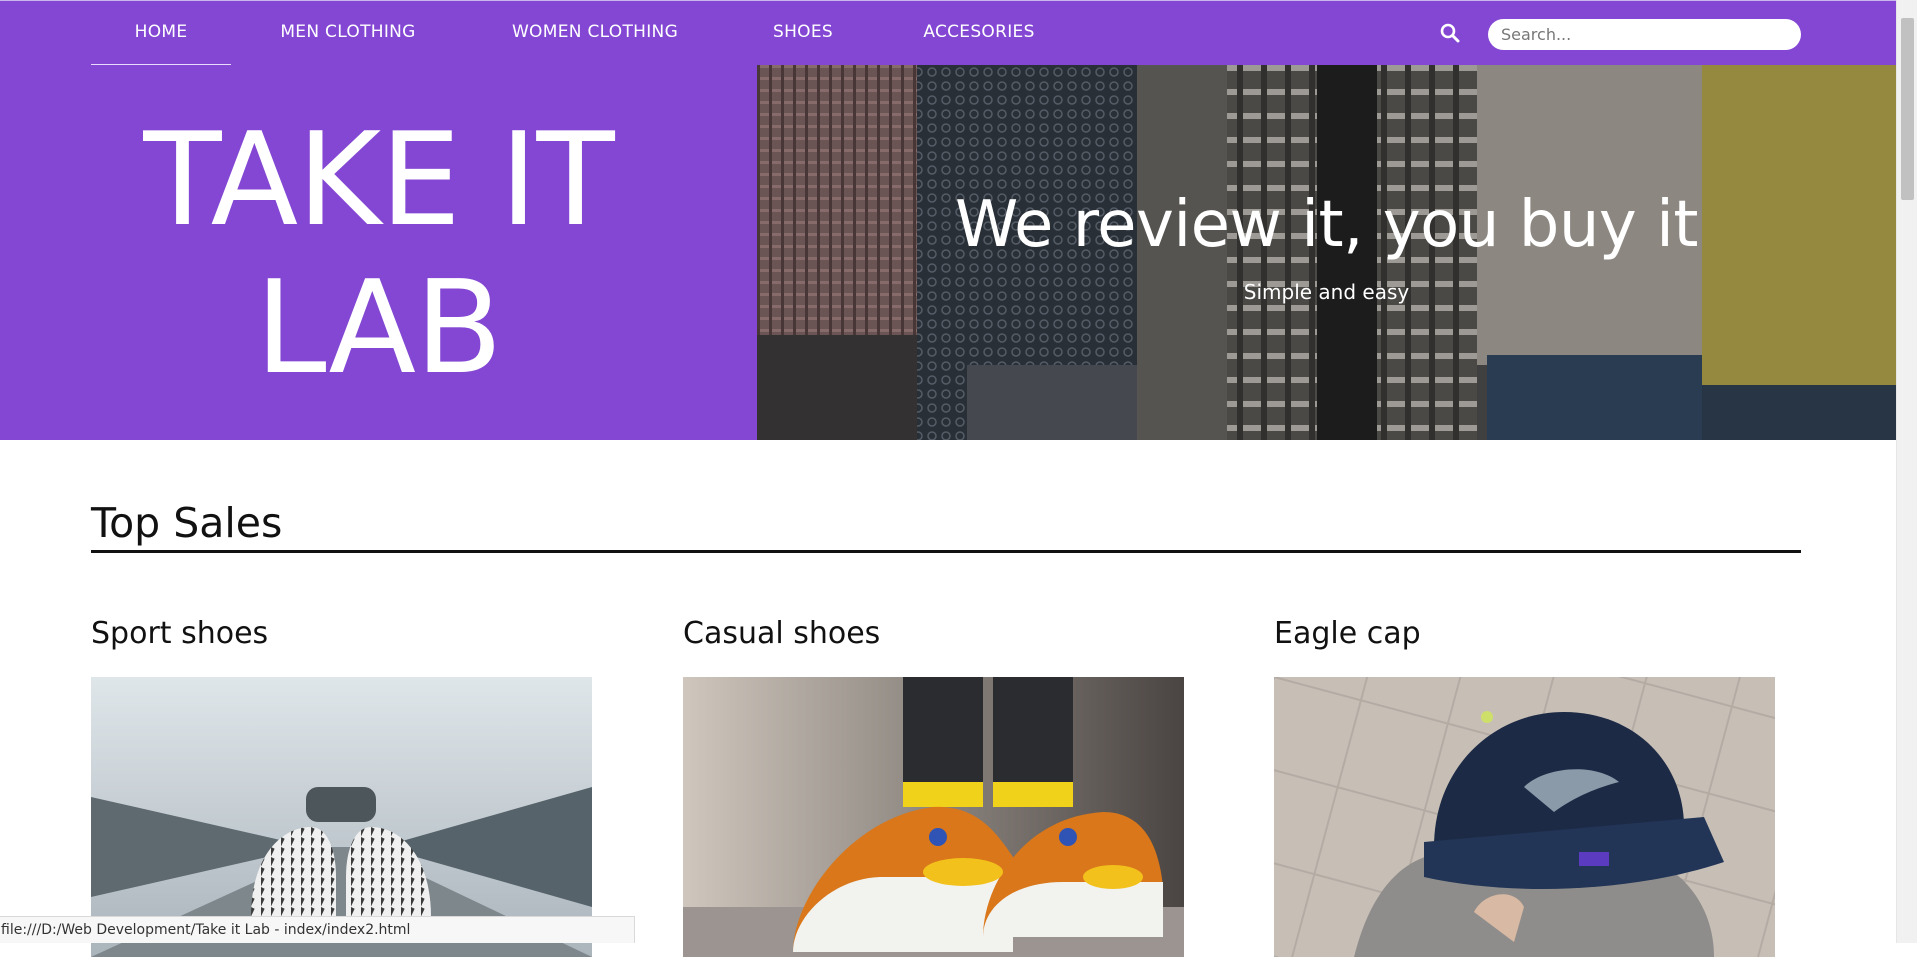 The image size is (1917, 957). I want to click on product-image-sport-shoes, so click(341, 817).